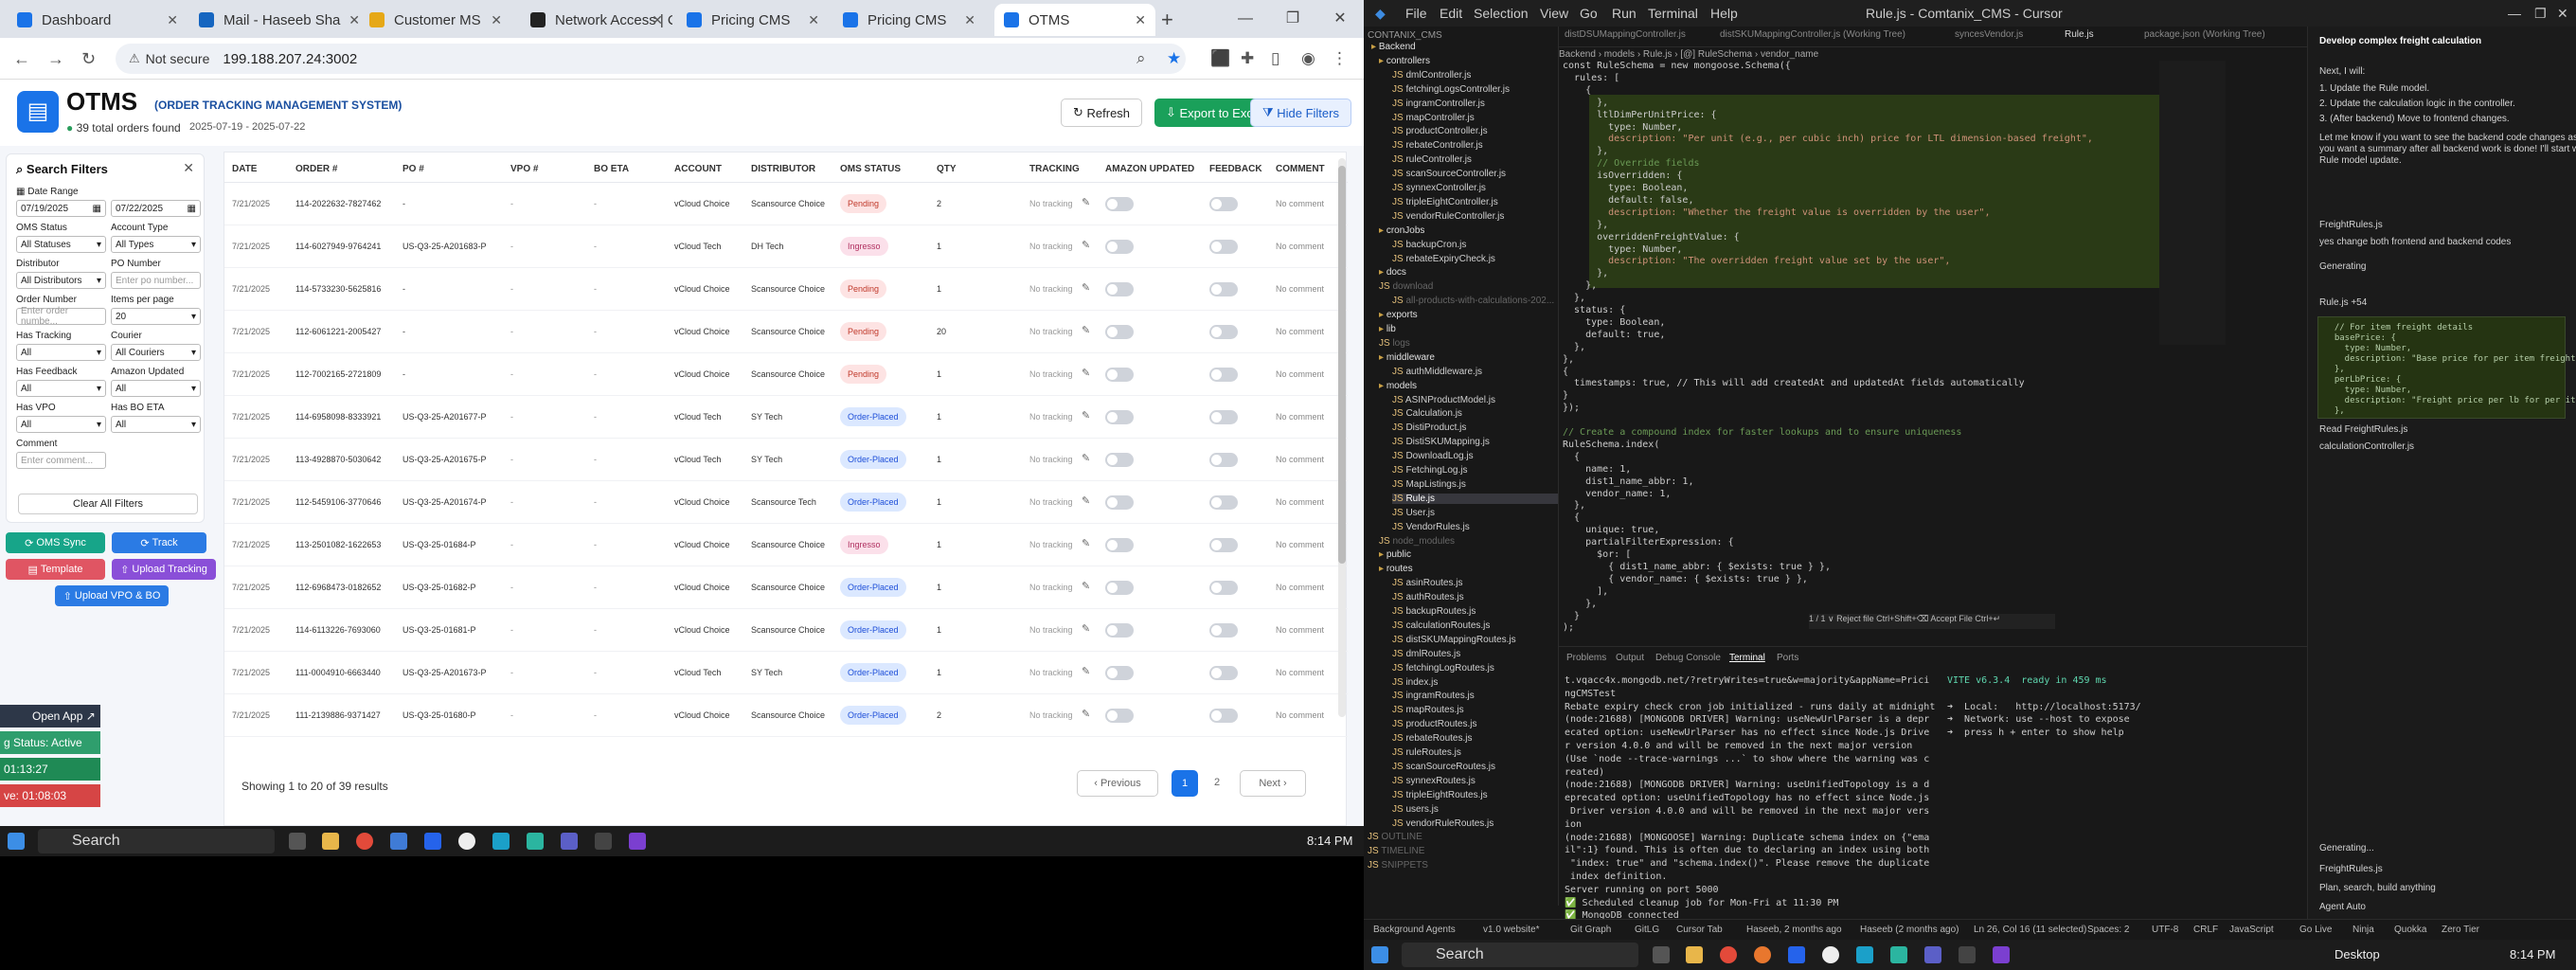 The image size is (2576, 970). What do you see at coordinates (1395, 554) in the screenshot?
I see `explorer-folder: ▸ public` at bounding box center [1395, 554].